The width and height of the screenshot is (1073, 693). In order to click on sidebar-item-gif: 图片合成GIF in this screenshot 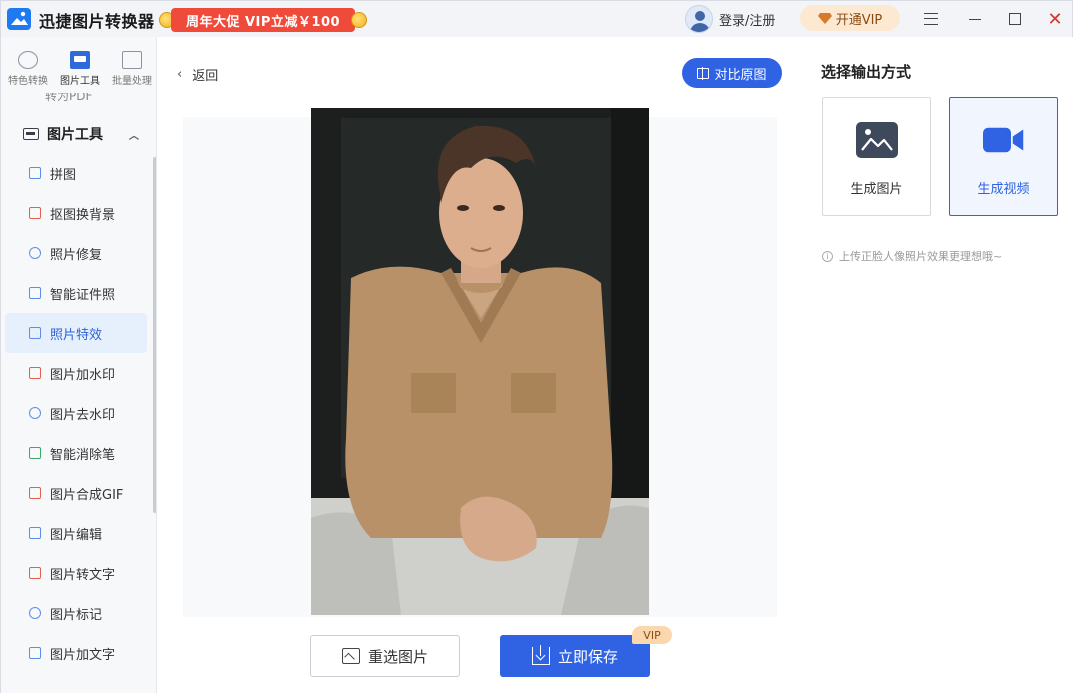, I will do `click(76, 493)`.